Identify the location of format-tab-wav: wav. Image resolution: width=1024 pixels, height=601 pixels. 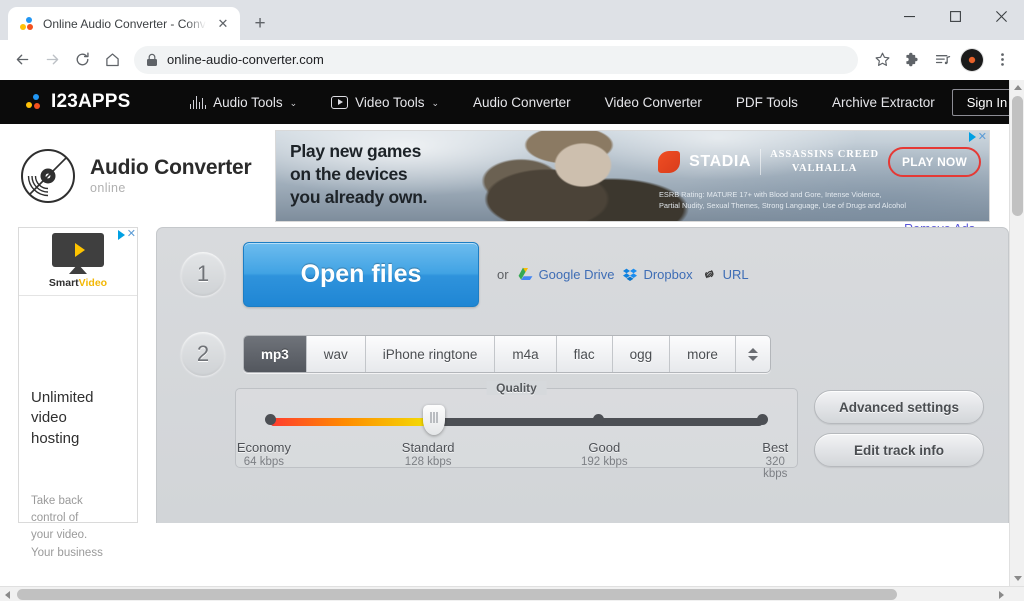
(336, 354).